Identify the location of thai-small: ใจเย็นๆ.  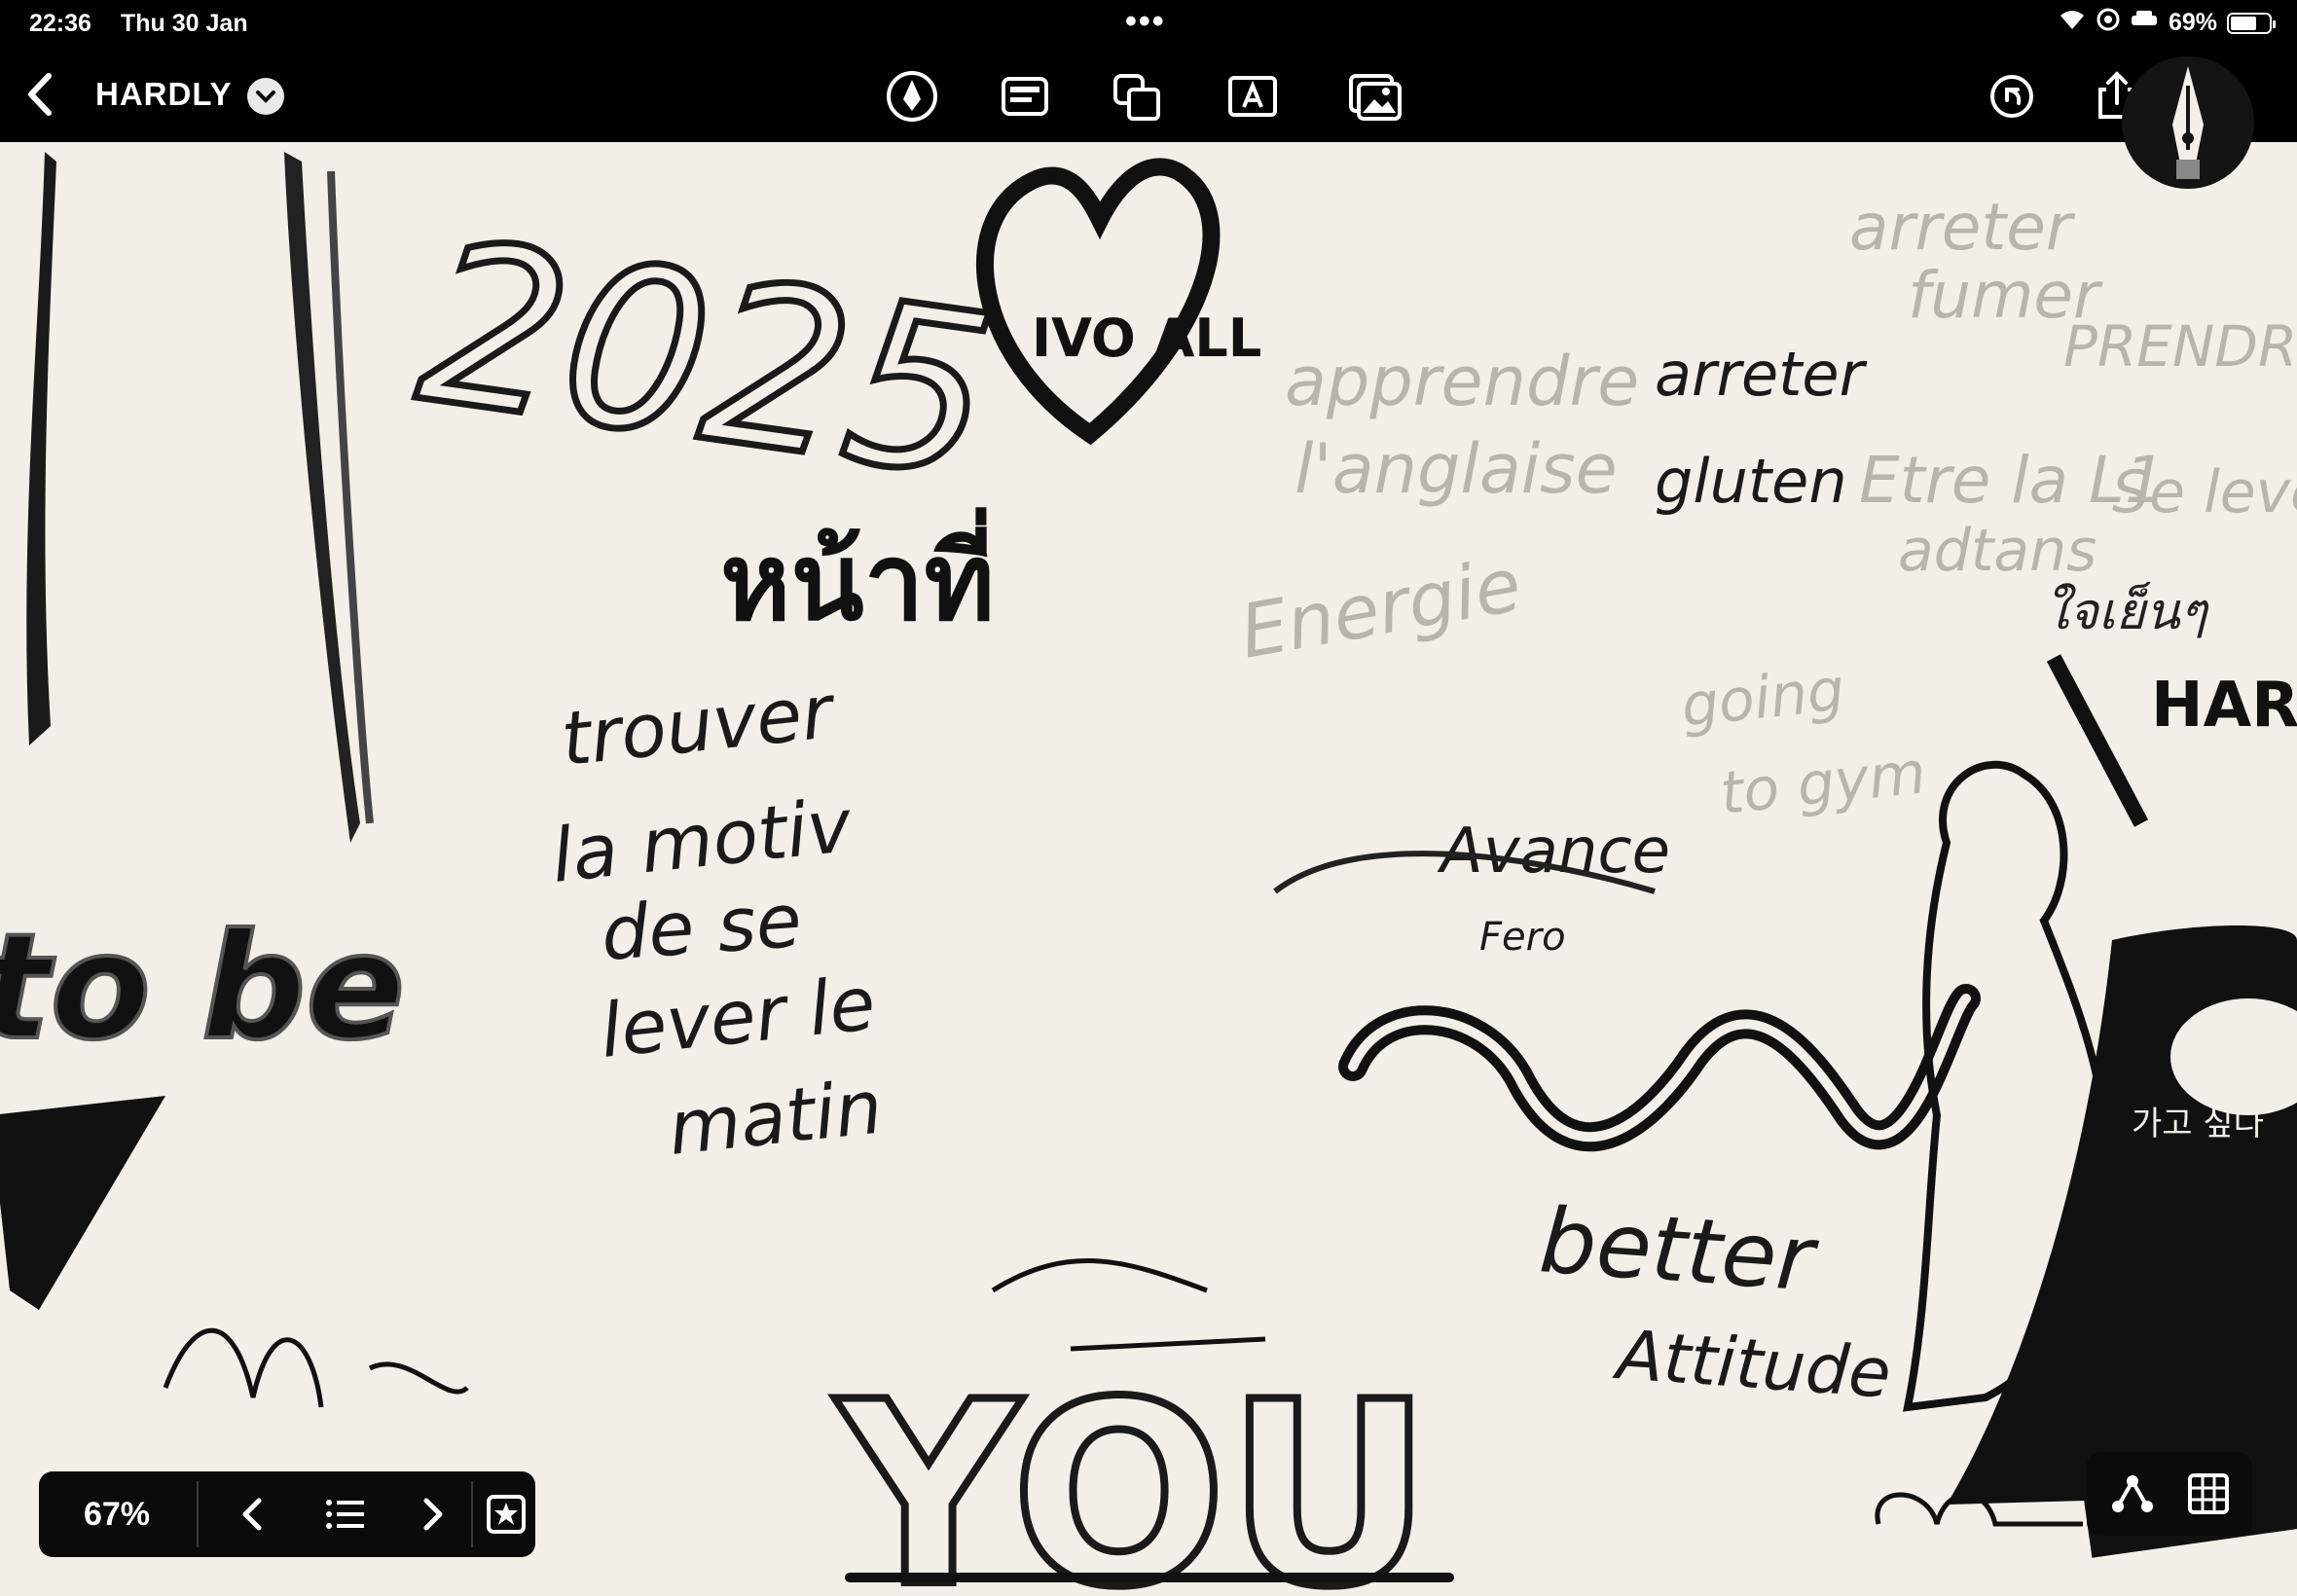
(2126, 611).